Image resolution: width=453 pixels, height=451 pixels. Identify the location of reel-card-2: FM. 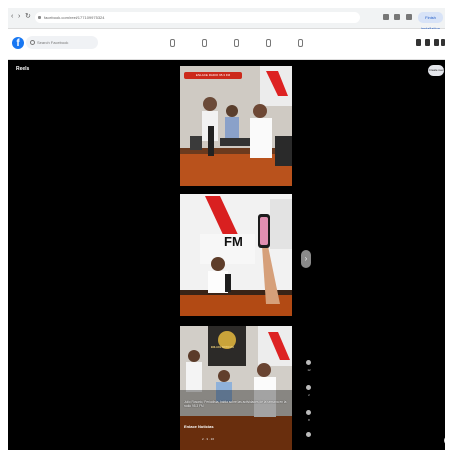
(236, 255).